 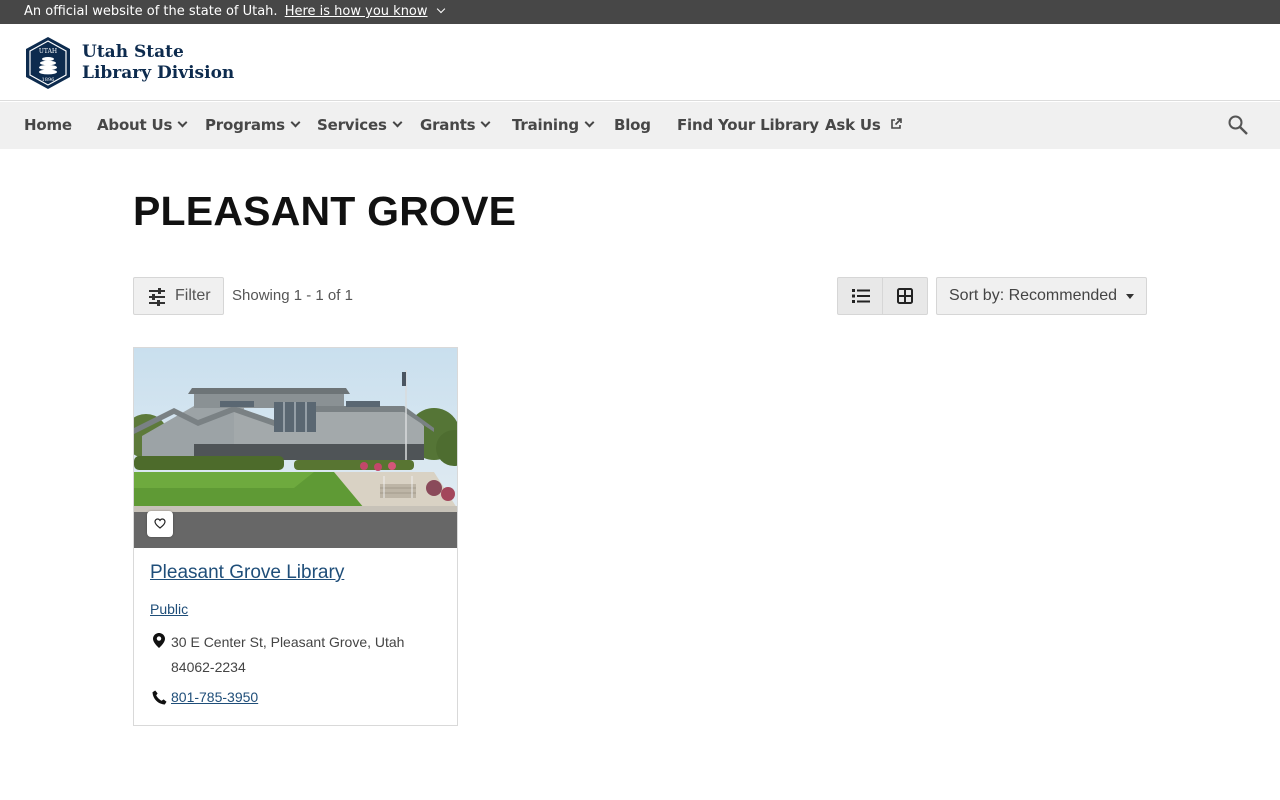 I want to click on how-you-know-link: Here is how you know, so click(x=356, y=11).